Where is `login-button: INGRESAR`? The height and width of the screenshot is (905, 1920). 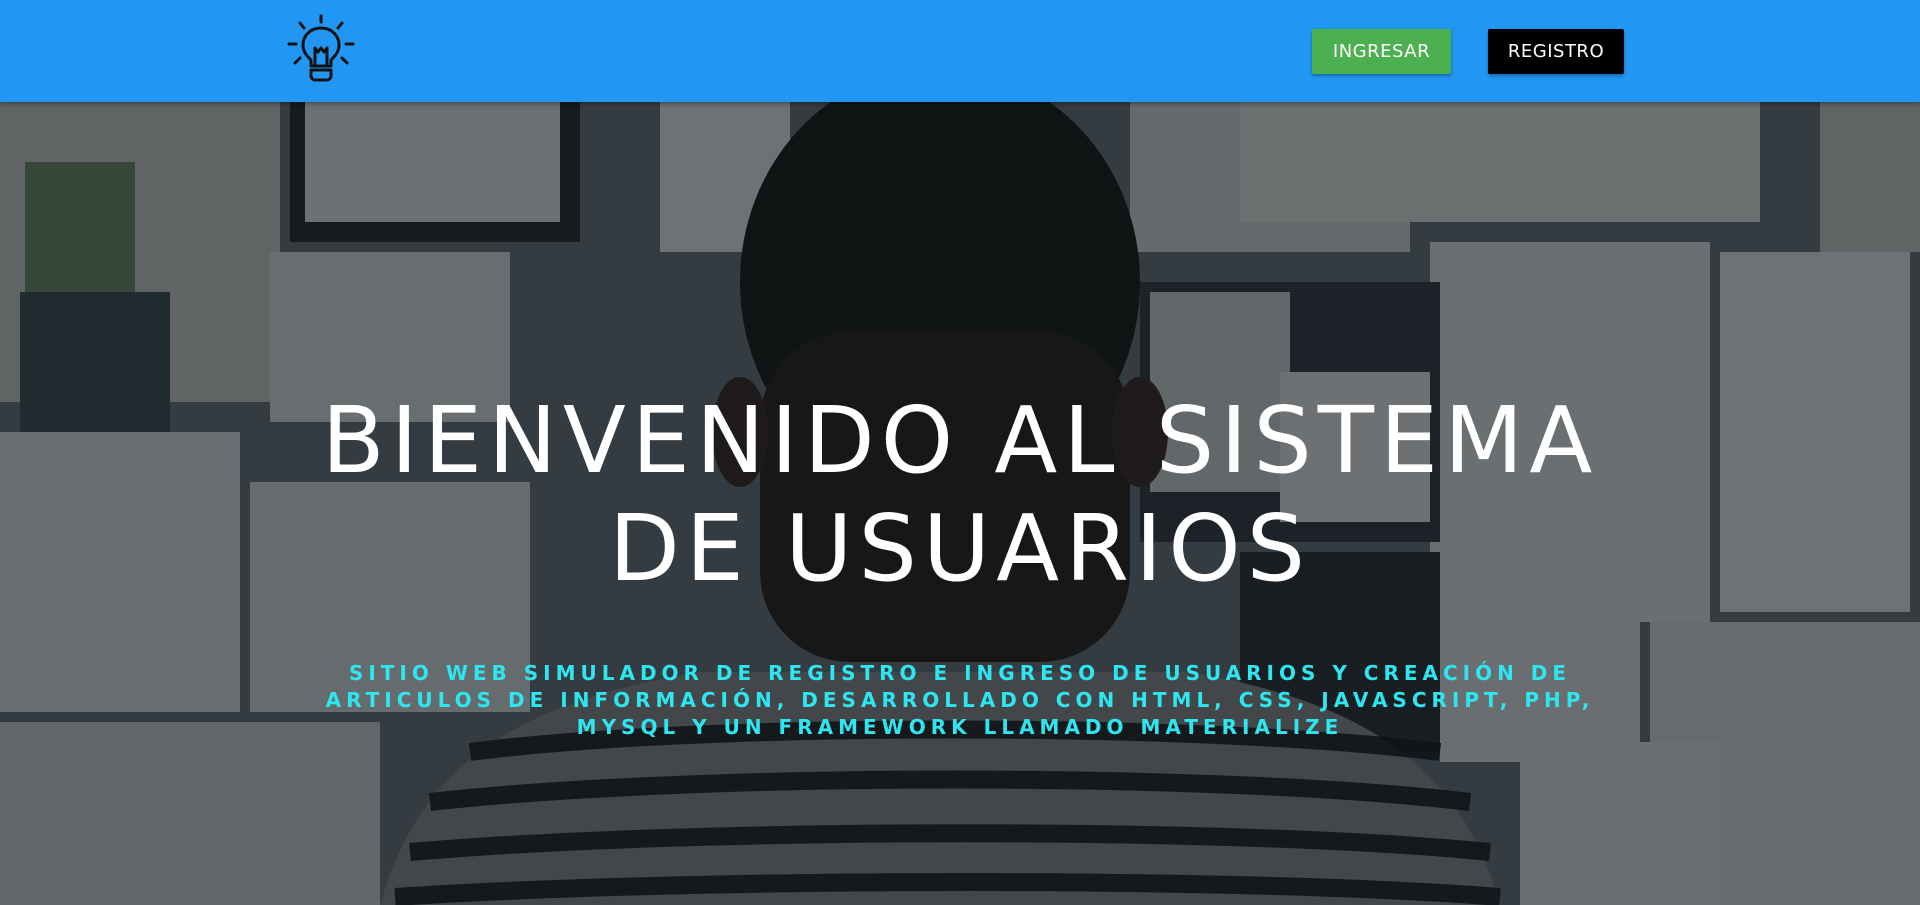
login-button: INGRESAR is located at coordinates (1381, 51).